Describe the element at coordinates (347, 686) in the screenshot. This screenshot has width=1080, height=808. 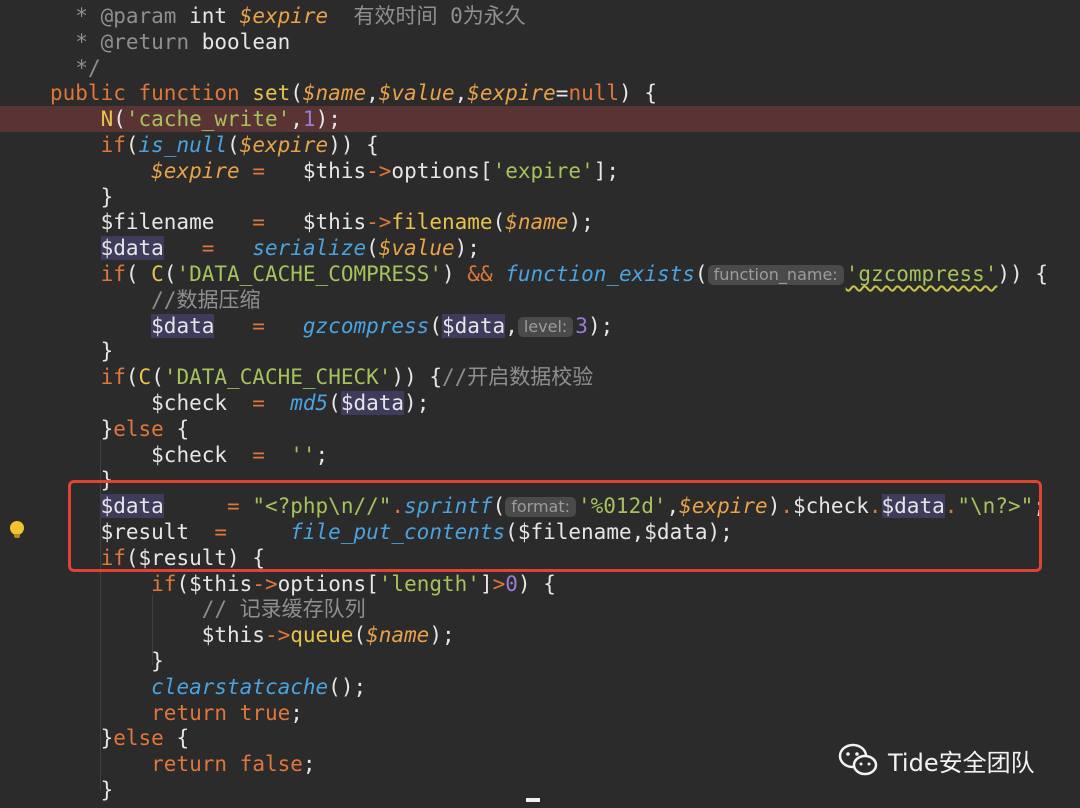
I see `code-token: ();` at that location.